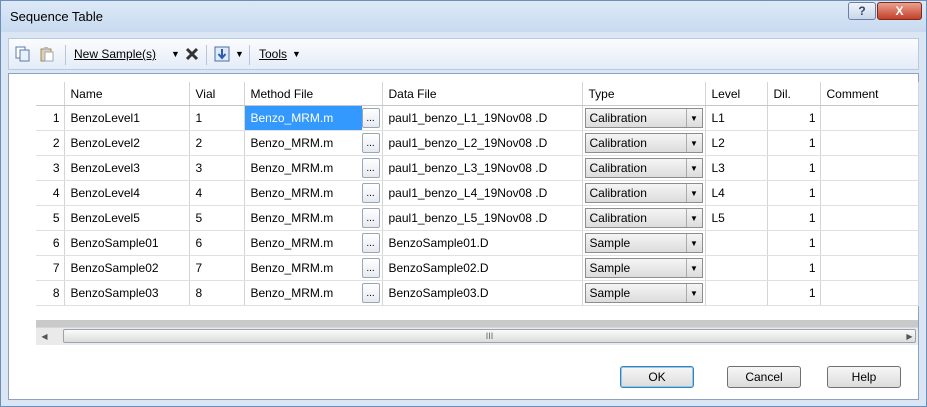  I want to click on vial-cell: 7, so click(217, 268).